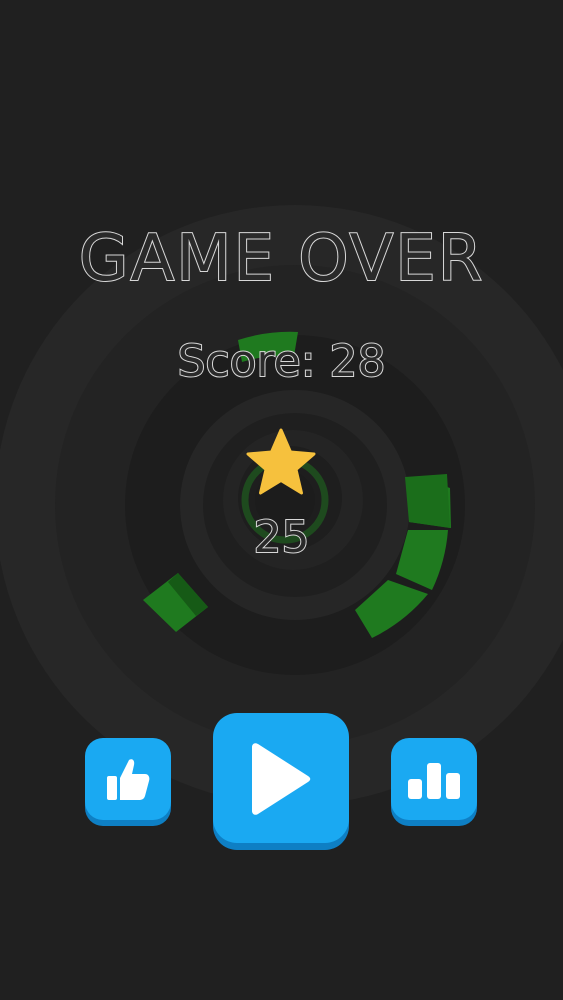 The image size is (563, 1000). I want to click on score-label: Score: 28, so click(281, 361).